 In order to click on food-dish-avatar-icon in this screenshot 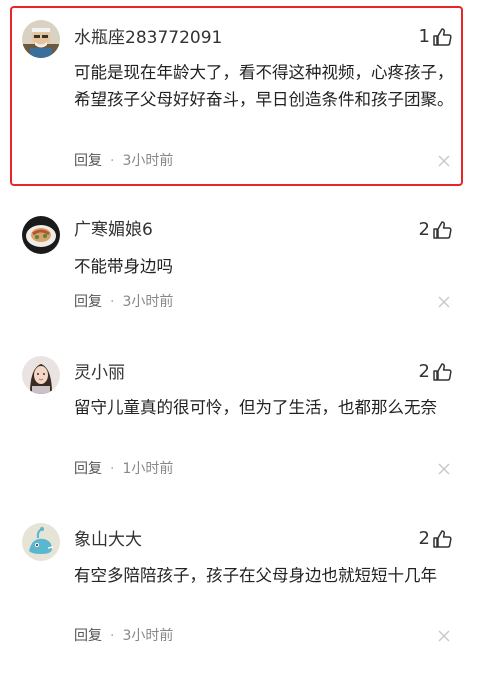, I will do `click(41, 235)`.